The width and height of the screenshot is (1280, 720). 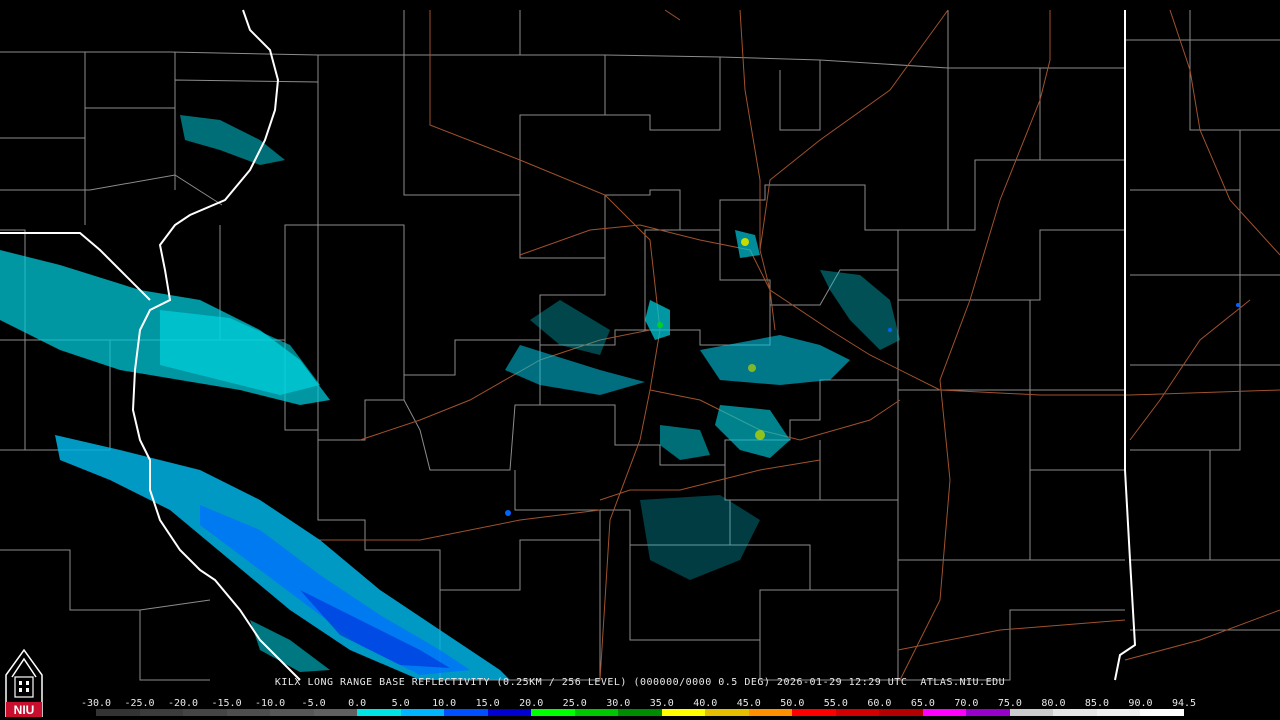 I want to click on colorbar-tick-label: 60.0, so click(x=879, y=703).